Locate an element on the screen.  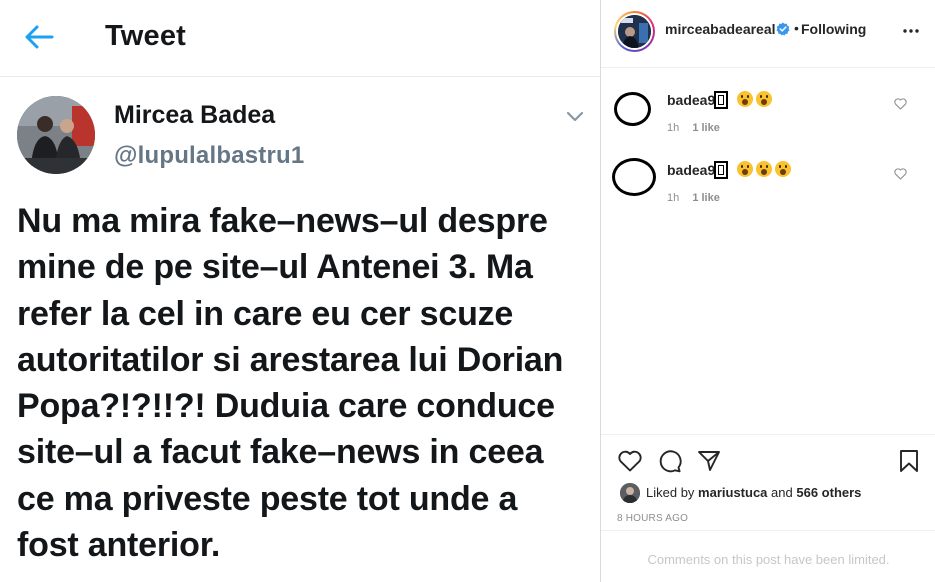
verified-icon is located at coordinates (783, 29).